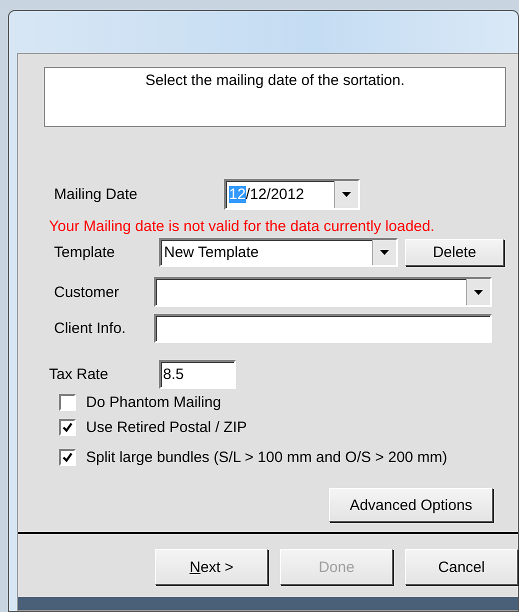  I want to click on field-label: Mailing Date, so click(96, 194).